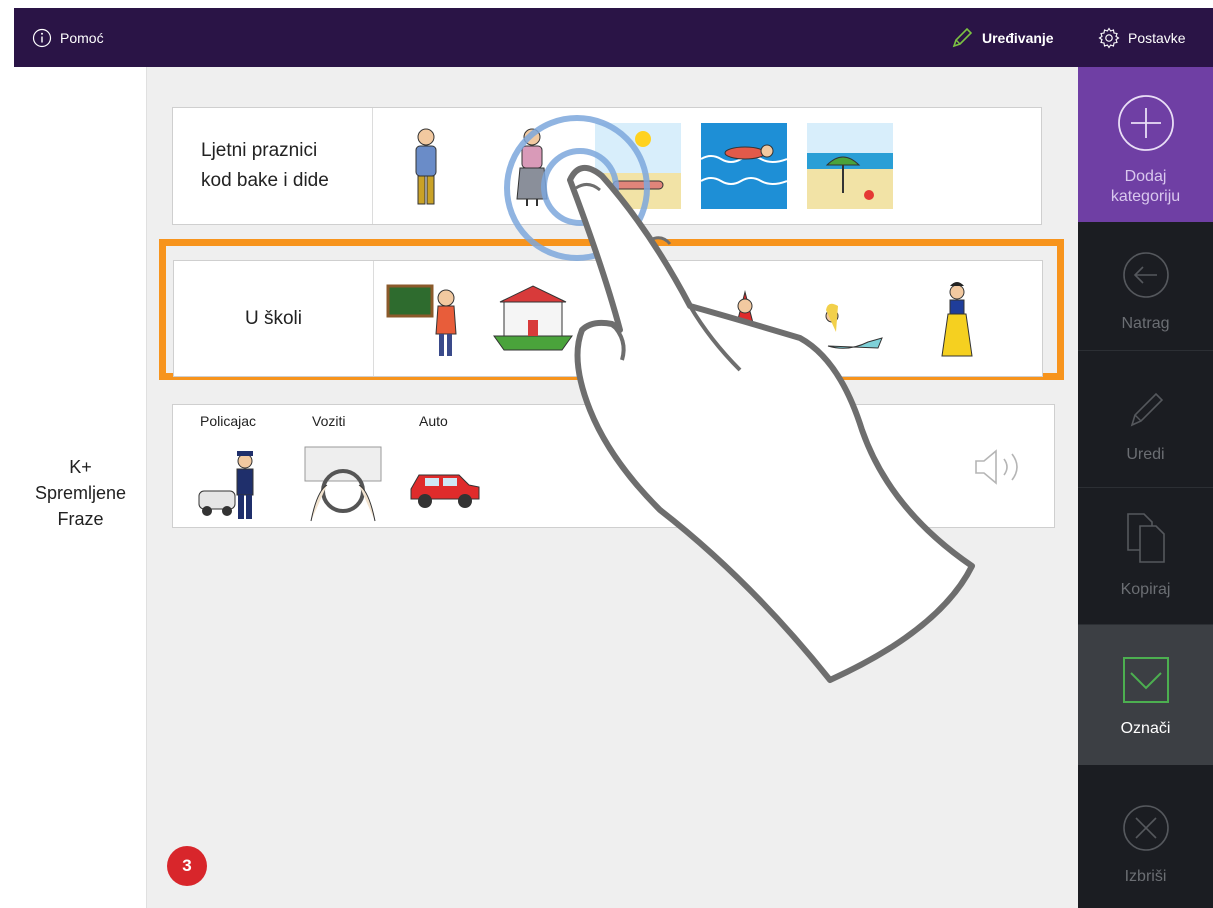 The image size is (1213, 908). Describe the element at coordinates (957, 318) in the screenshot. I see `snow-white-pictogram` at that location.